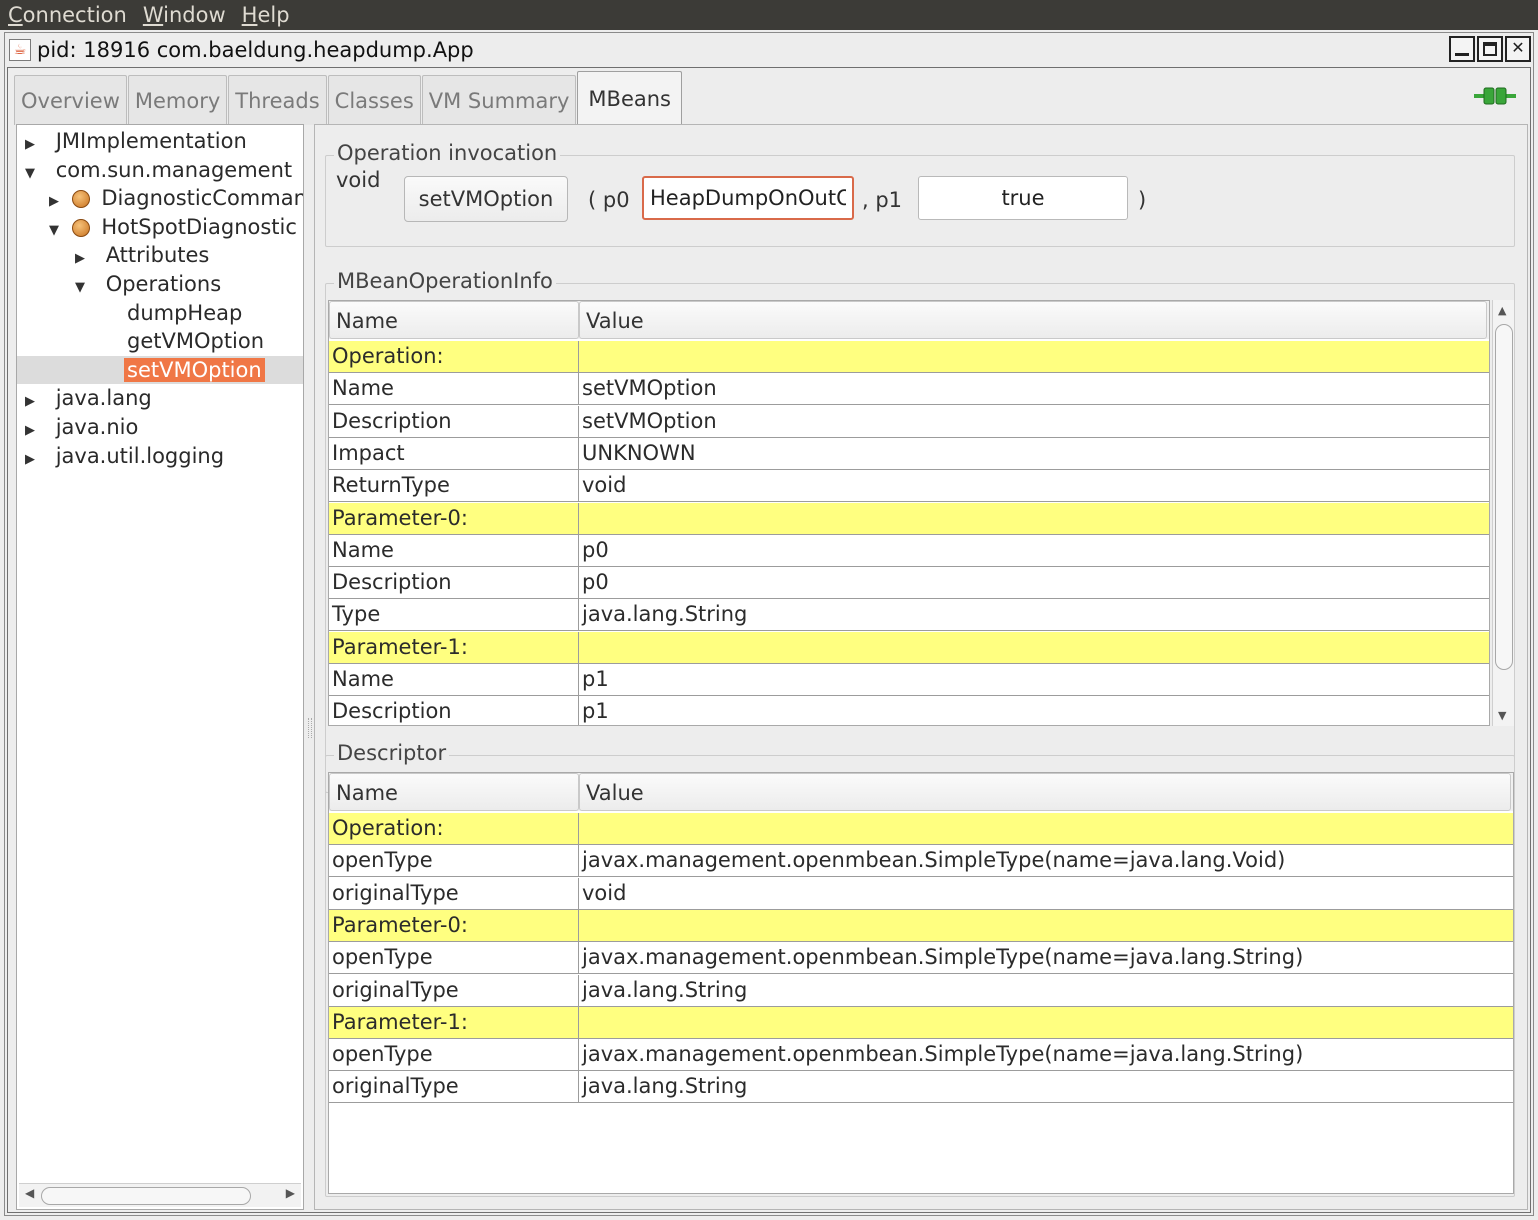  What do you see at coordinates (629, 98) in the screenshot?
I see `tab-mbeans: MBeans` at bounding box center [629, 98].